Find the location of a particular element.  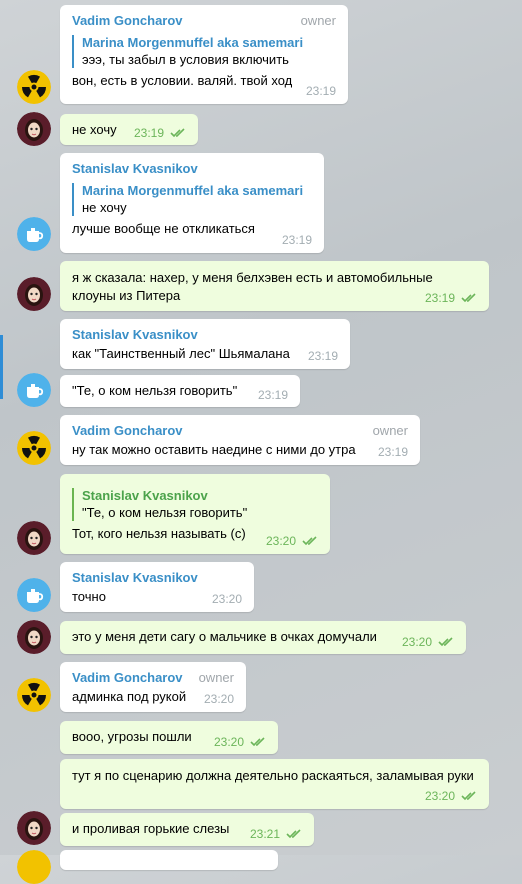

message-bubble: вооо, угрозы пошли 23:20 is located at coordinates (169, 737).